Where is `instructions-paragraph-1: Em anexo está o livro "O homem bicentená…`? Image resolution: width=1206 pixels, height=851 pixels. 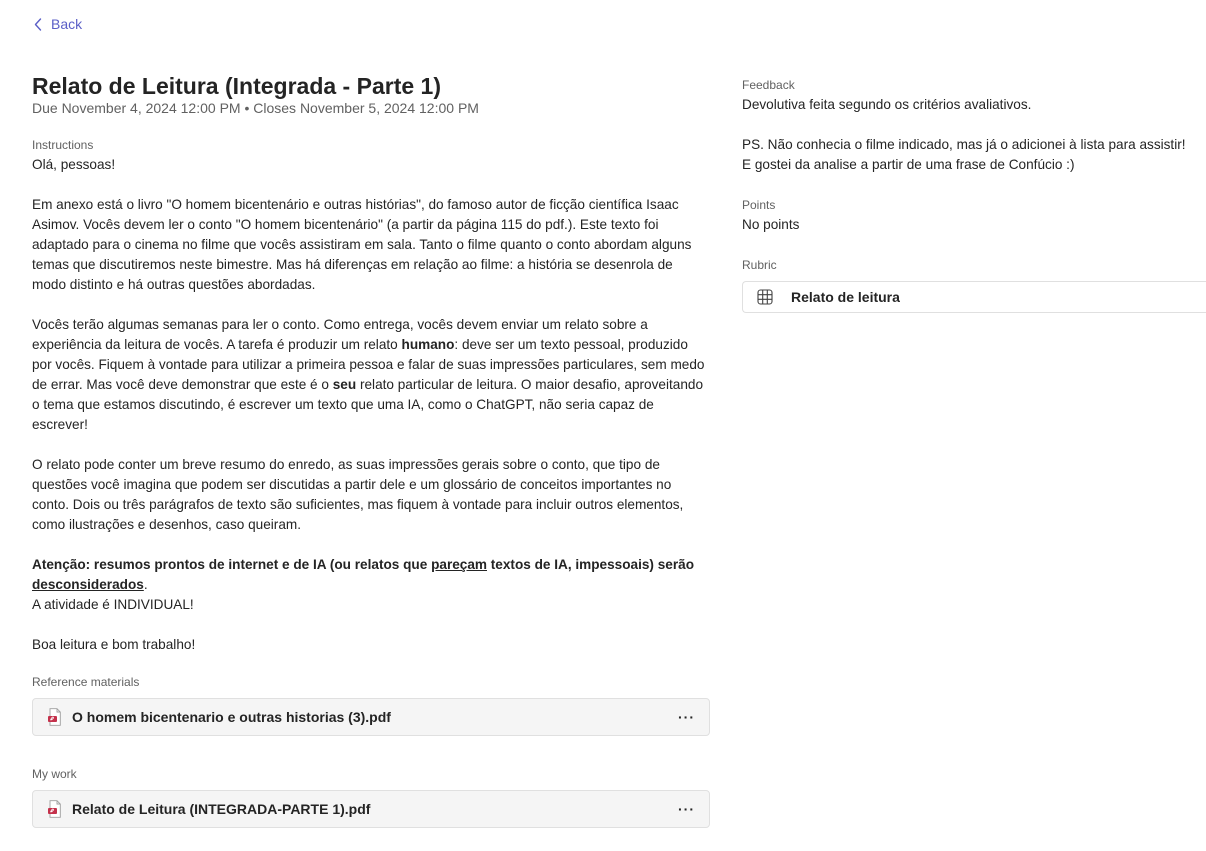 instructions-paragraph-1: Em anexo está o livro "O homem bicentená… is located at coordinates (362, 244).